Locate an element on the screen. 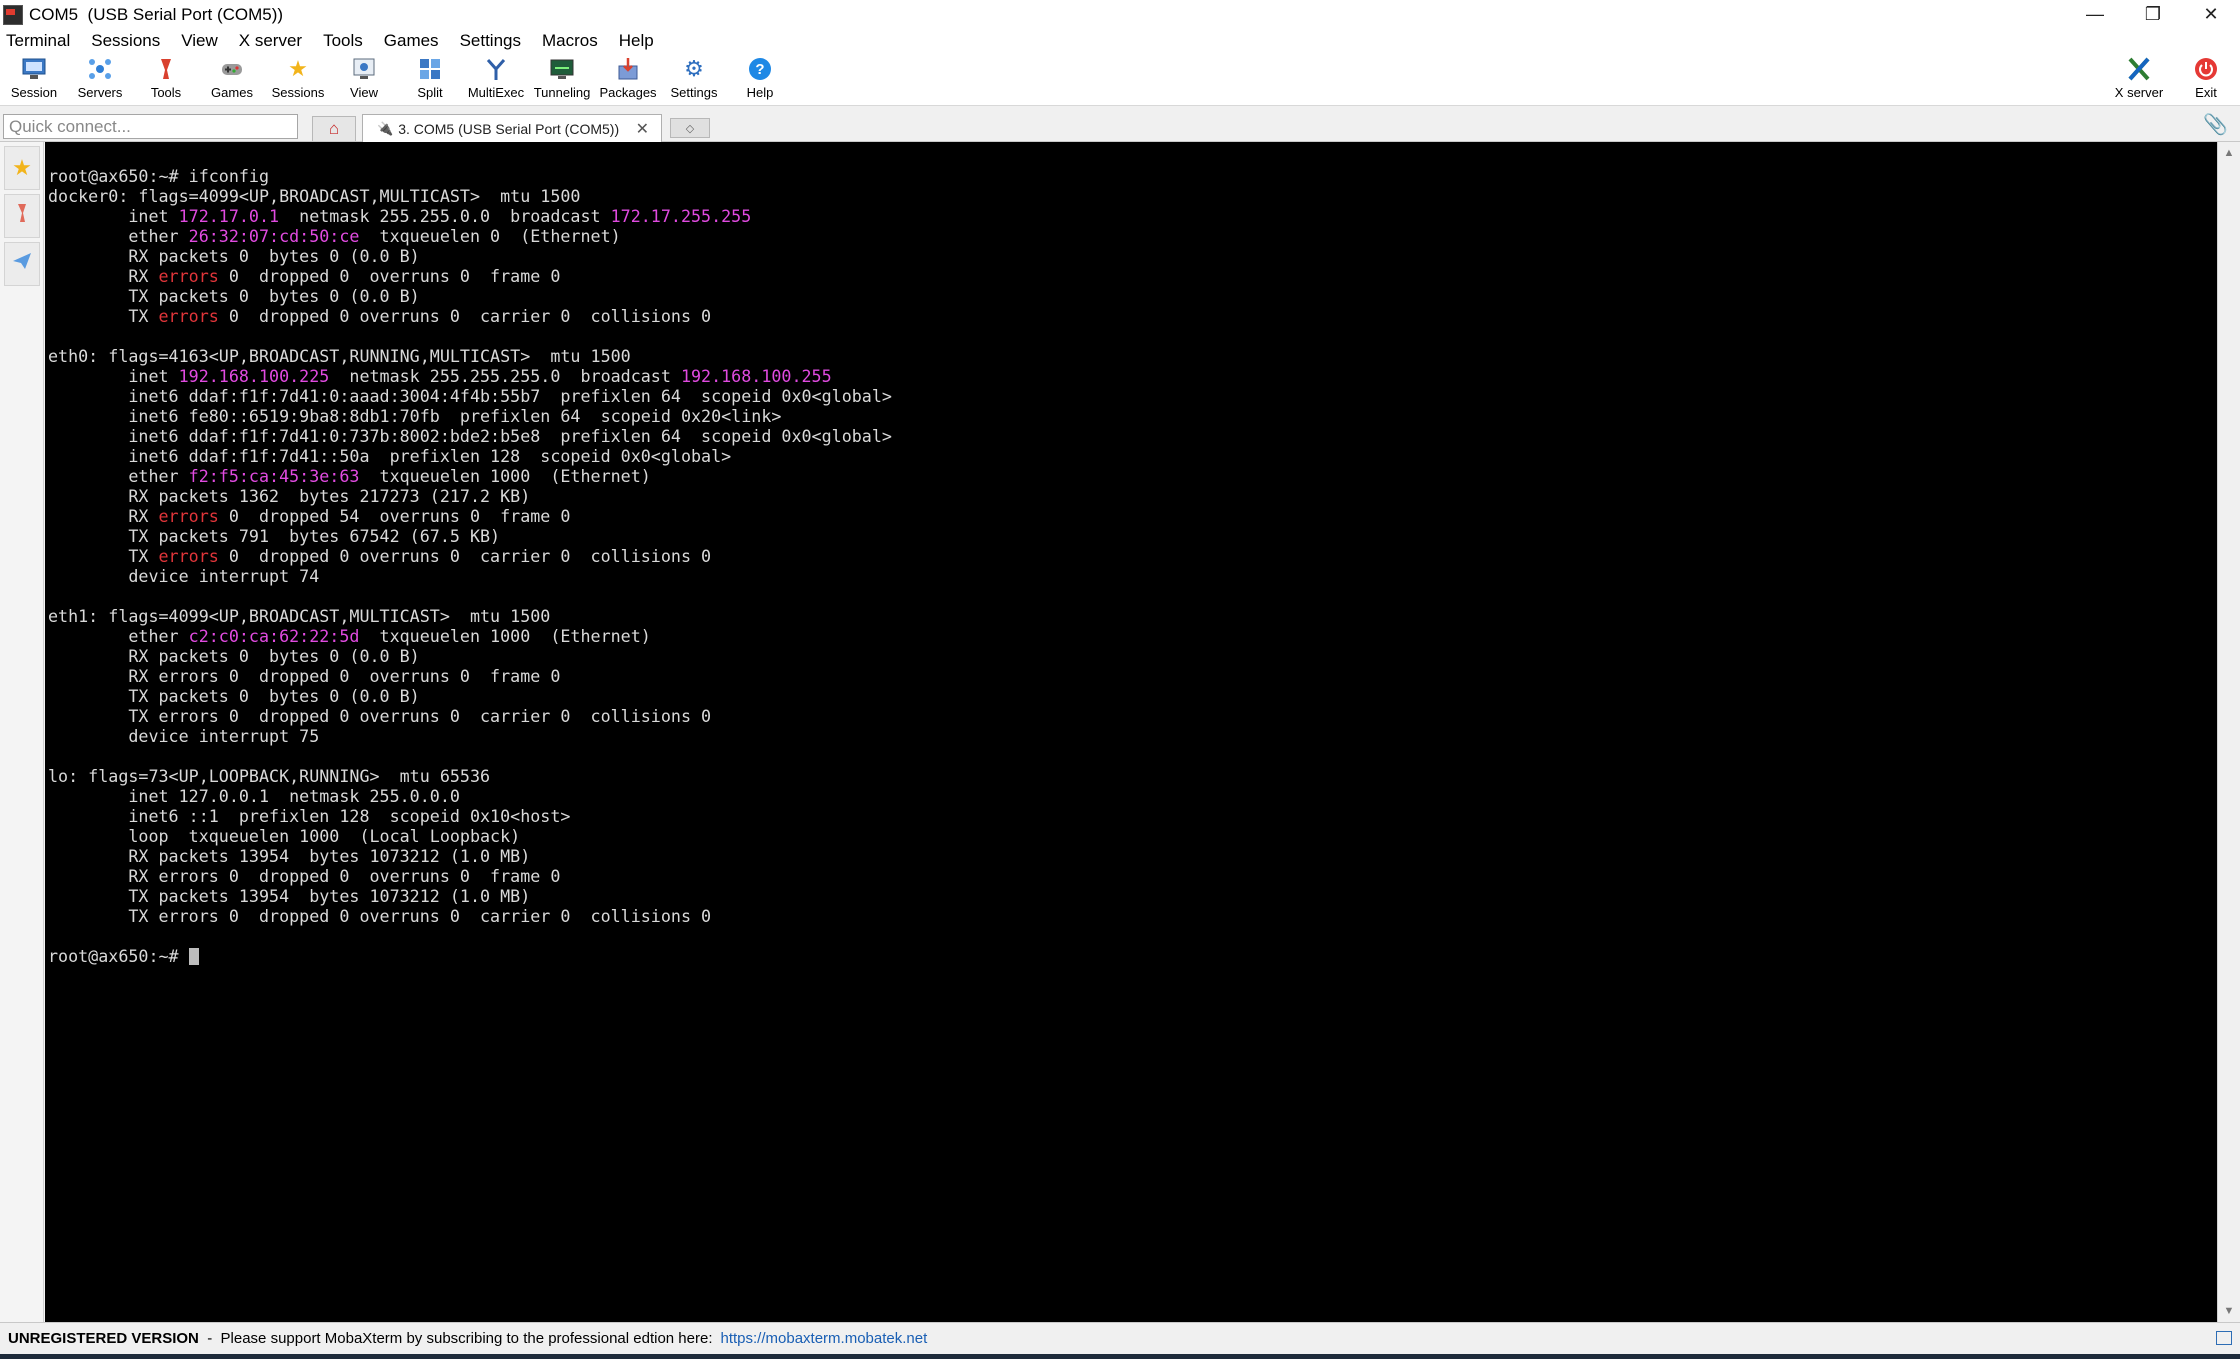  terminal-text: txqueuelen 0 (Ethernet) is located at coordinates (490, 236).